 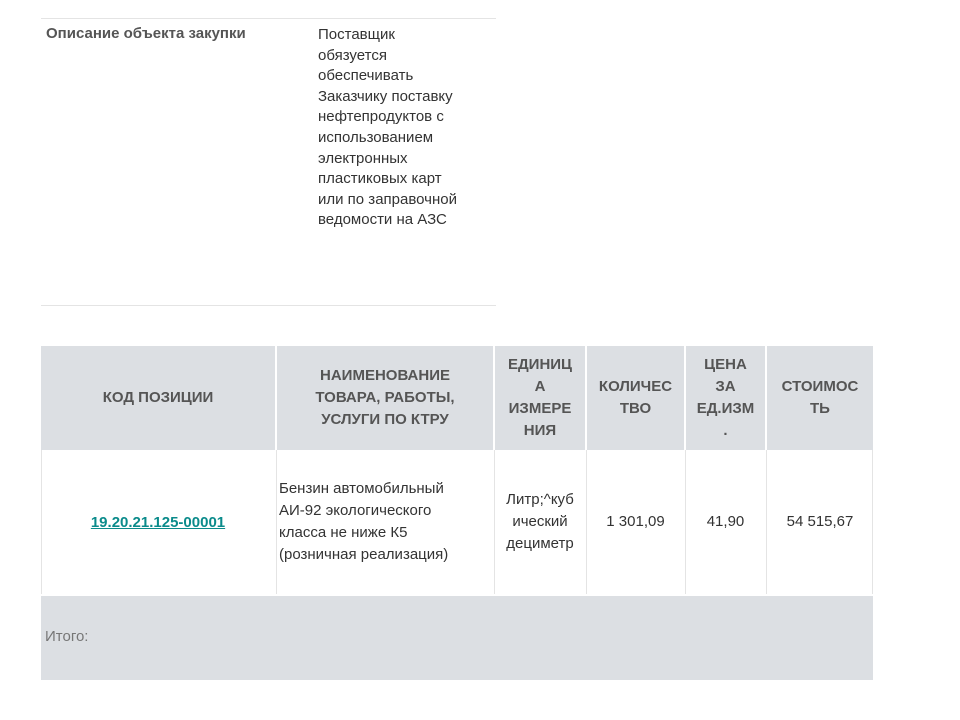 What do you see at coordinates (146, 33) in the screenshot?
I see `description-label: Описание объекта закупки` at bounding box center [146, 33].